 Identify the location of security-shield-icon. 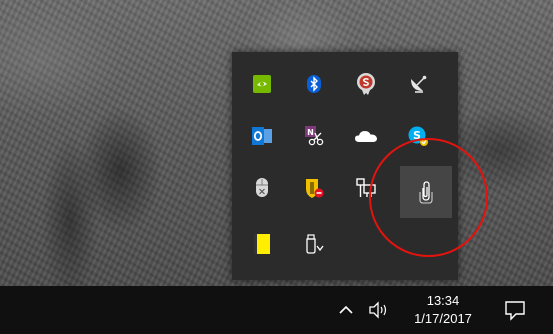
(314, 188).